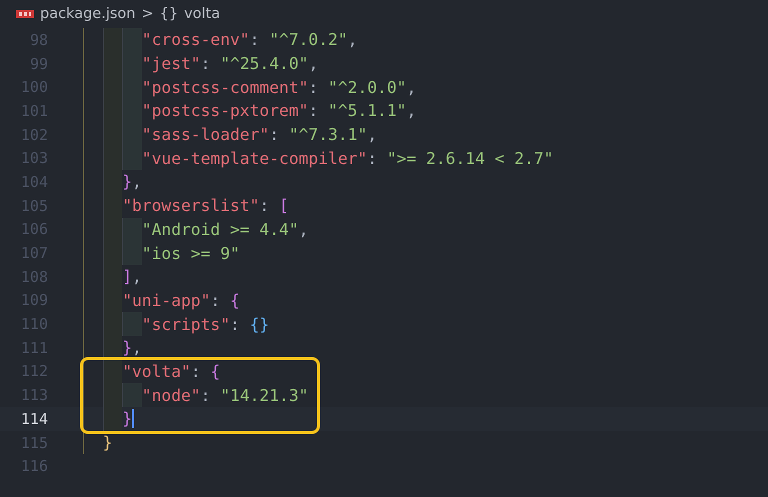 The width and height of the screenshot is (768, 497). I want to click on symbol-icon: {}, so click(169, 14).